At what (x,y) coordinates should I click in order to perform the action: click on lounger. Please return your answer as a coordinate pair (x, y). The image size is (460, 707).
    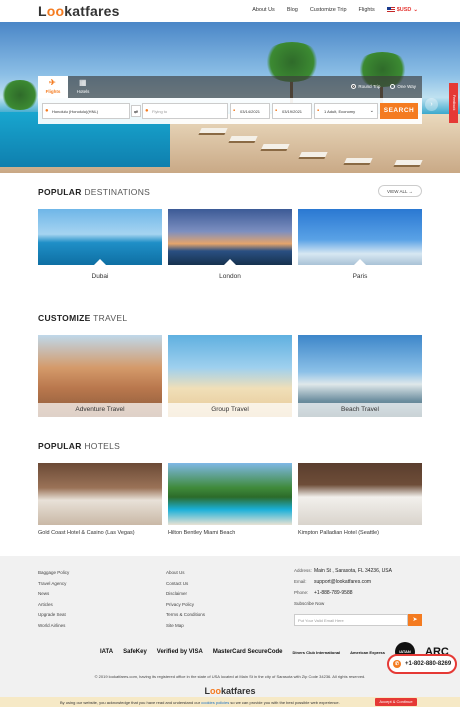
    Looking at the image, I should click on (213, 131).